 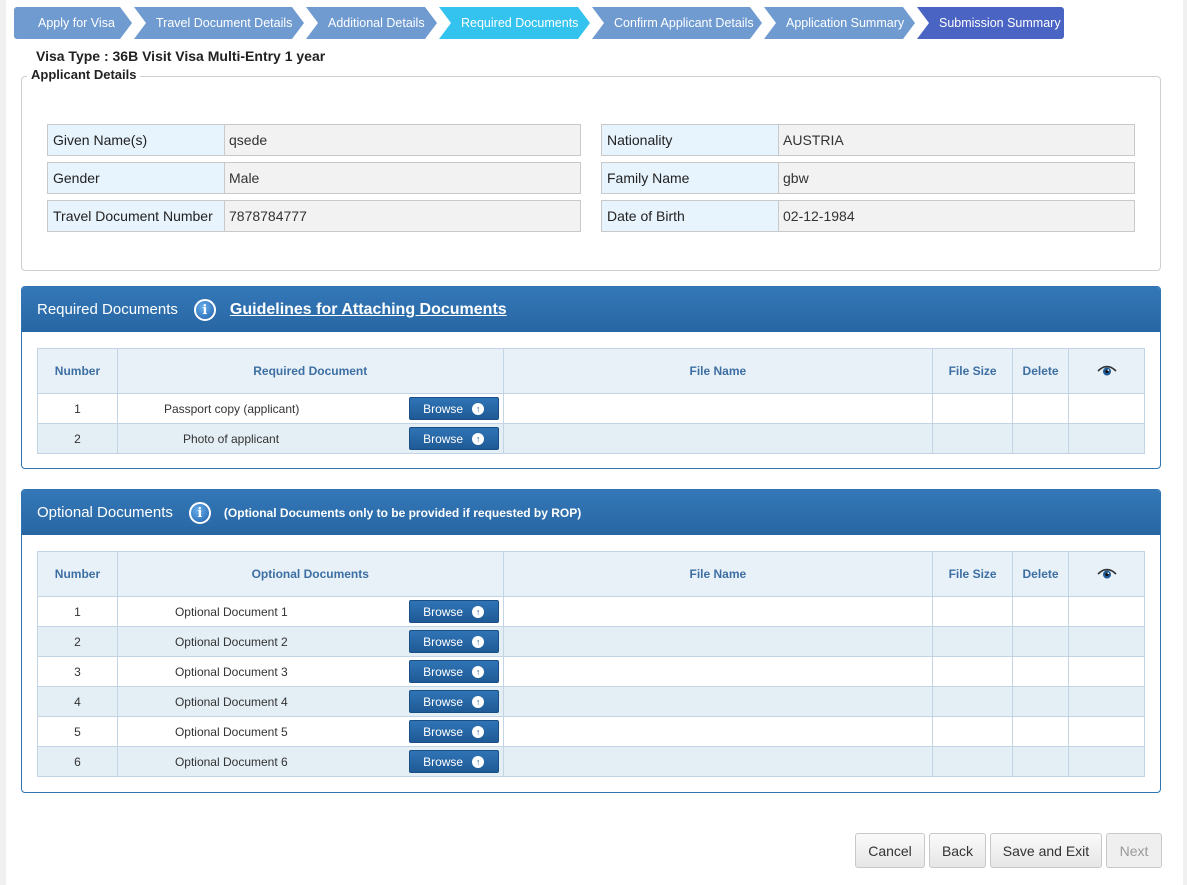 What do you see at coordinates (677, 23) in the screenshot?
I see `step-confirm-applicant-details: Confirm Applicant Details` at bounding box center [677, 23].